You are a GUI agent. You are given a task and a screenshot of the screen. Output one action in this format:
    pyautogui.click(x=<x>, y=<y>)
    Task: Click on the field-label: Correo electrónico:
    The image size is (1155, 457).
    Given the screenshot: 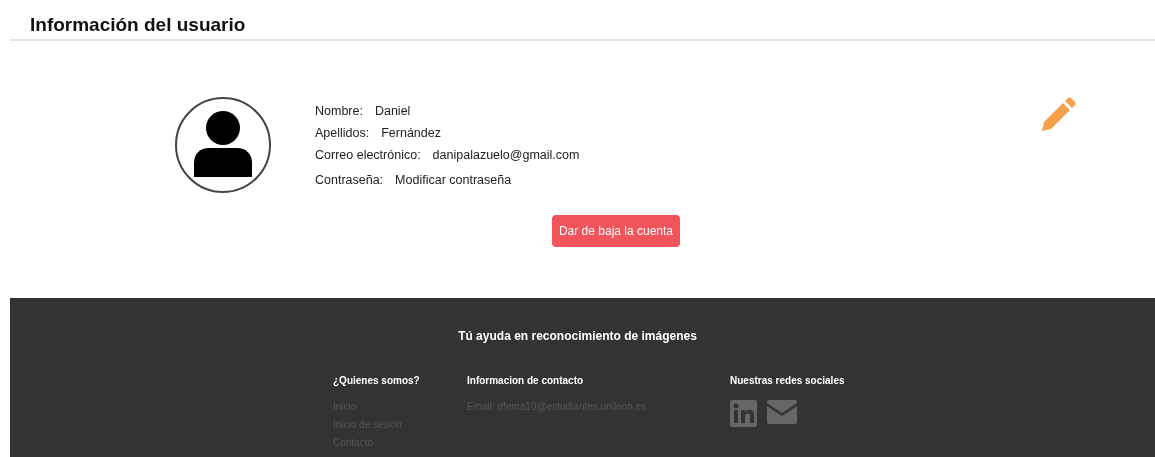 What is the action you would take?
    pyautogui.click(x=368, y=154)
    